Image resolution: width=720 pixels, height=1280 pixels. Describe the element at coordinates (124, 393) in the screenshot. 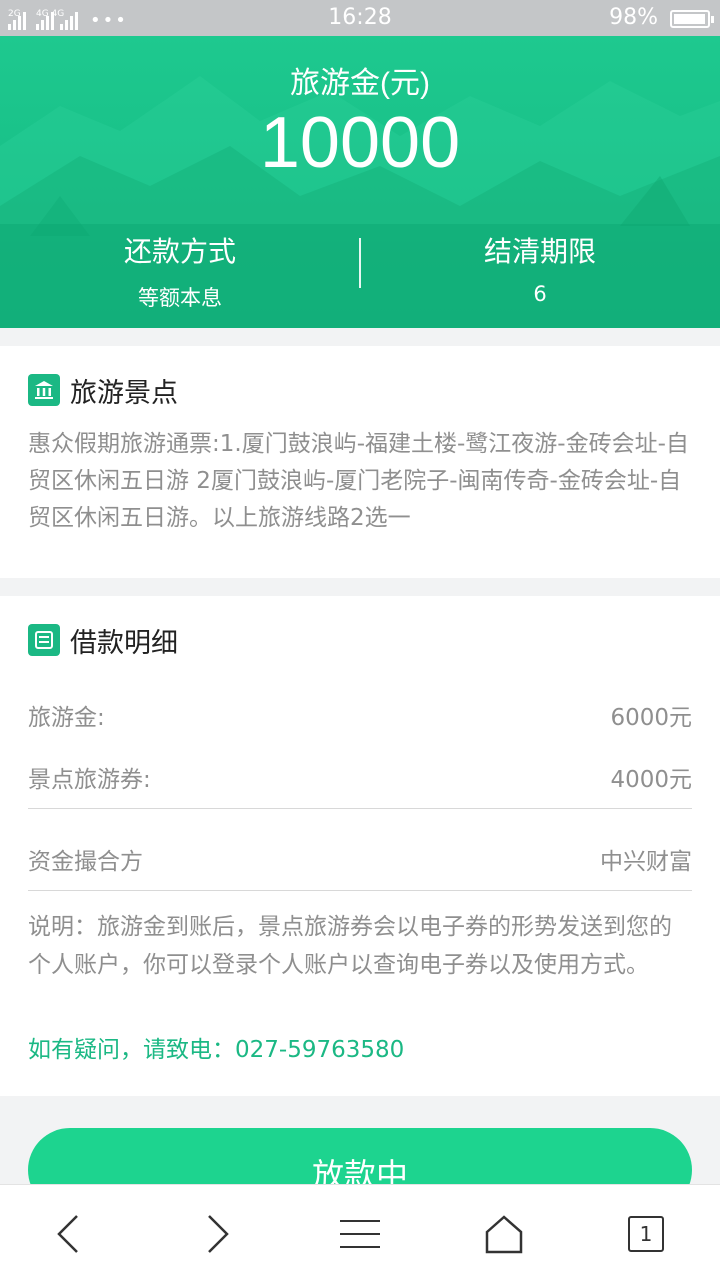

I see `scenic-spots-title: 旅游景点` at that location.